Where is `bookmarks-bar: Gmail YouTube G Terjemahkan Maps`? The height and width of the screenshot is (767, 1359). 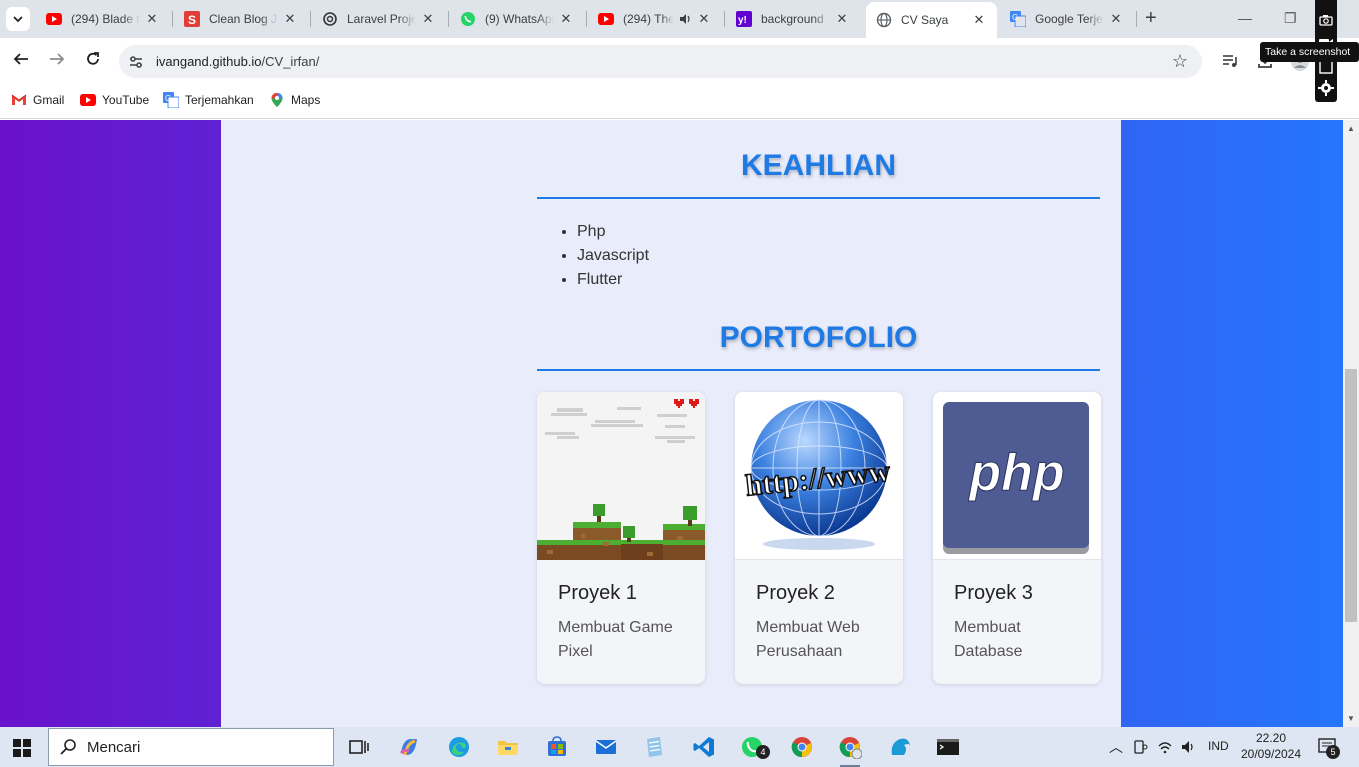 bookmarks-bar: Gmail YouTube G Terjemahkan Maps is located at coordinates (679, 102).